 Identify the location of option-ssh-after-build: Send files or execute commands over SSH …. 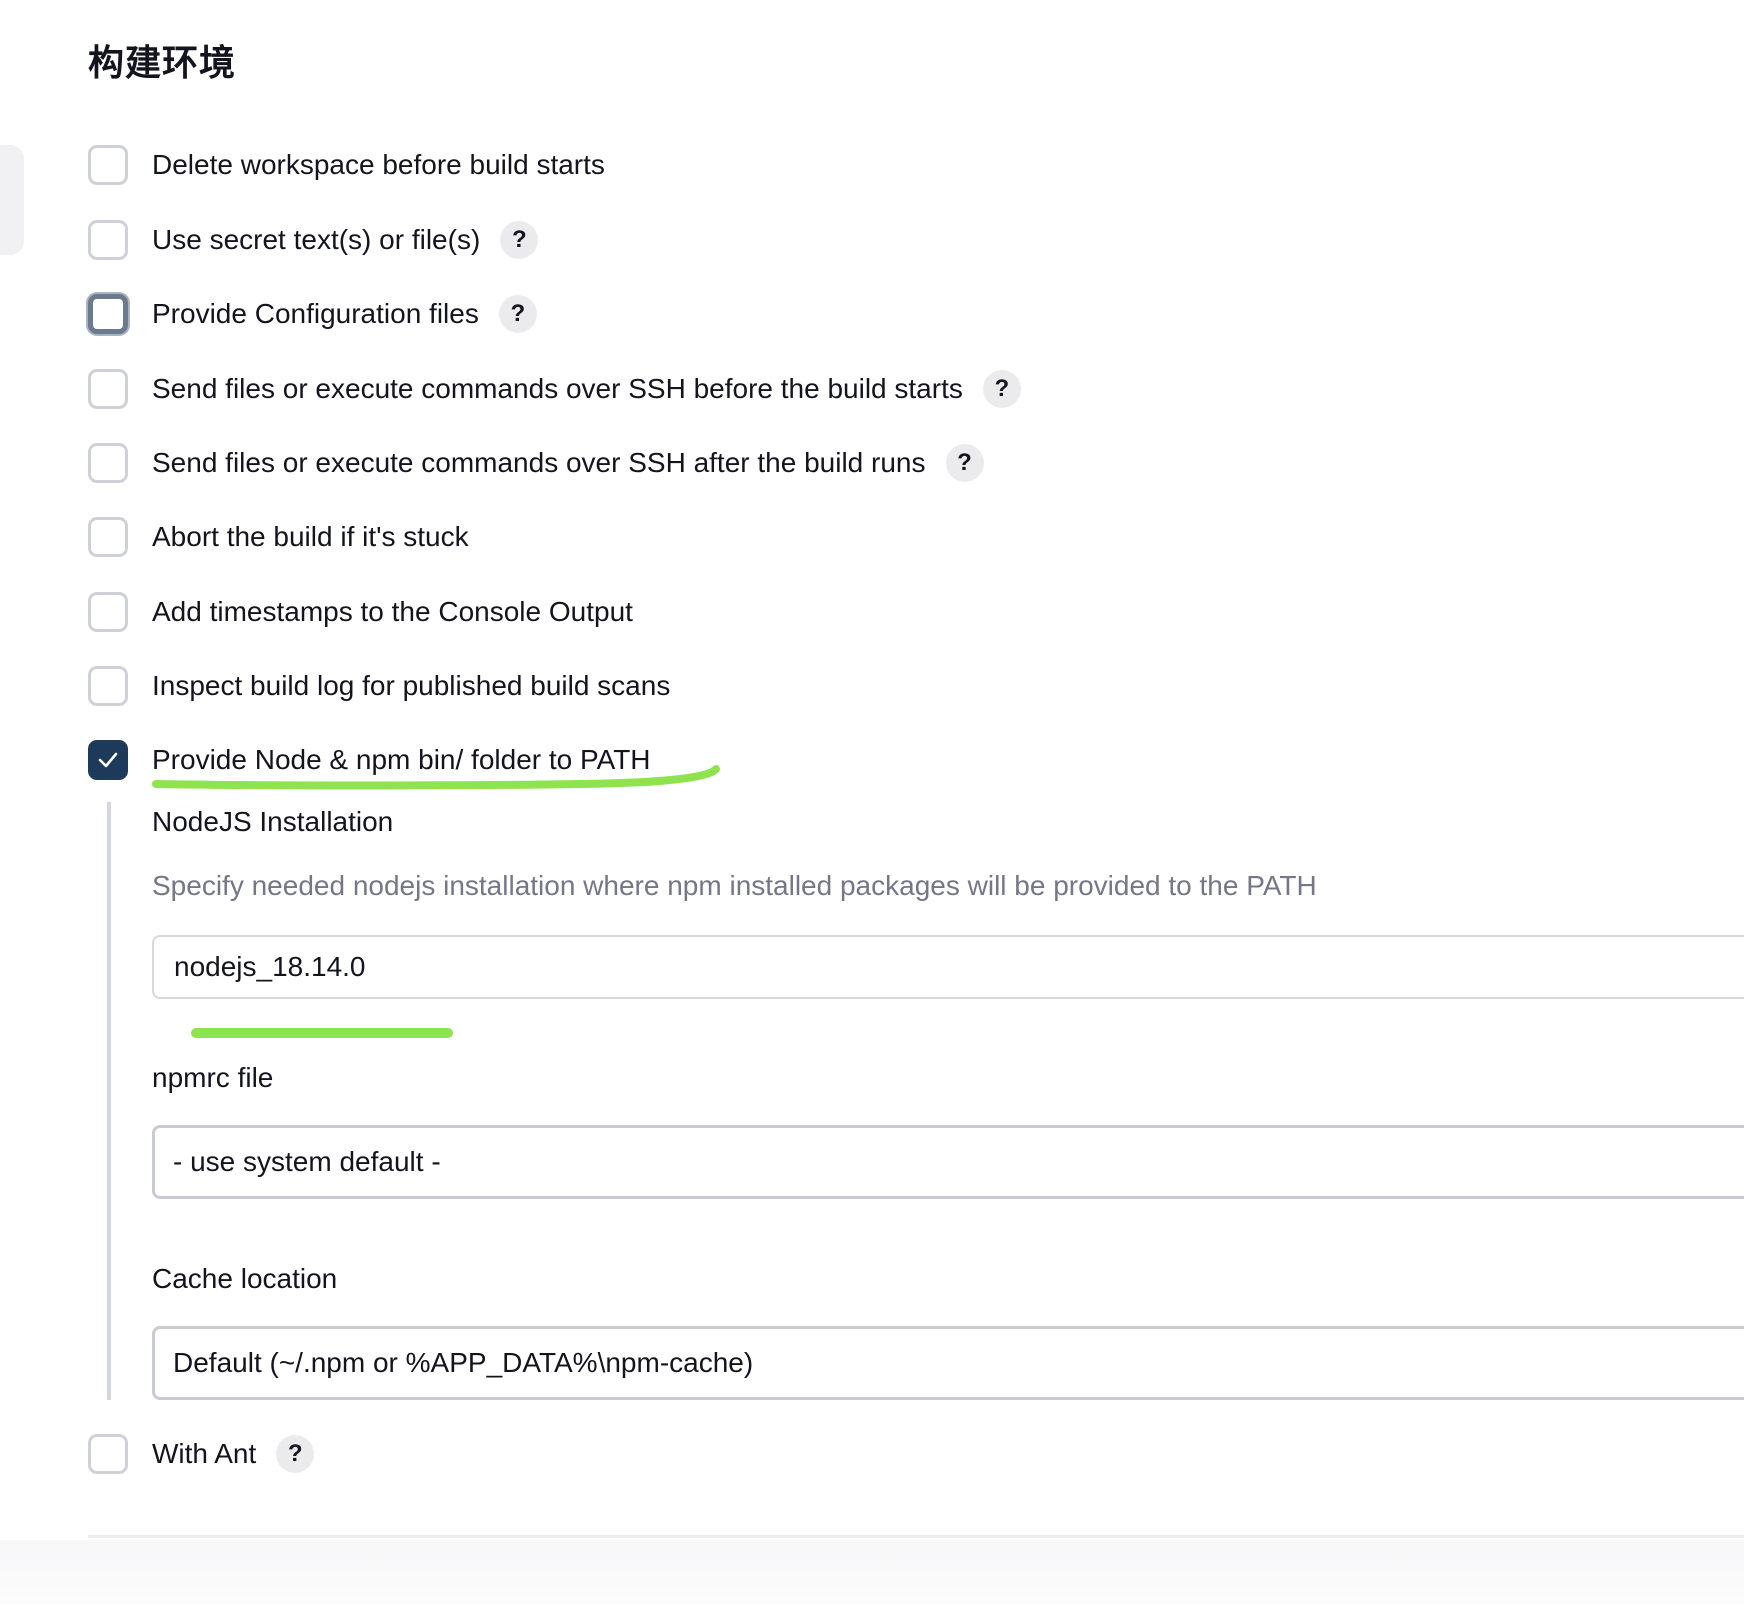
(536, 463).